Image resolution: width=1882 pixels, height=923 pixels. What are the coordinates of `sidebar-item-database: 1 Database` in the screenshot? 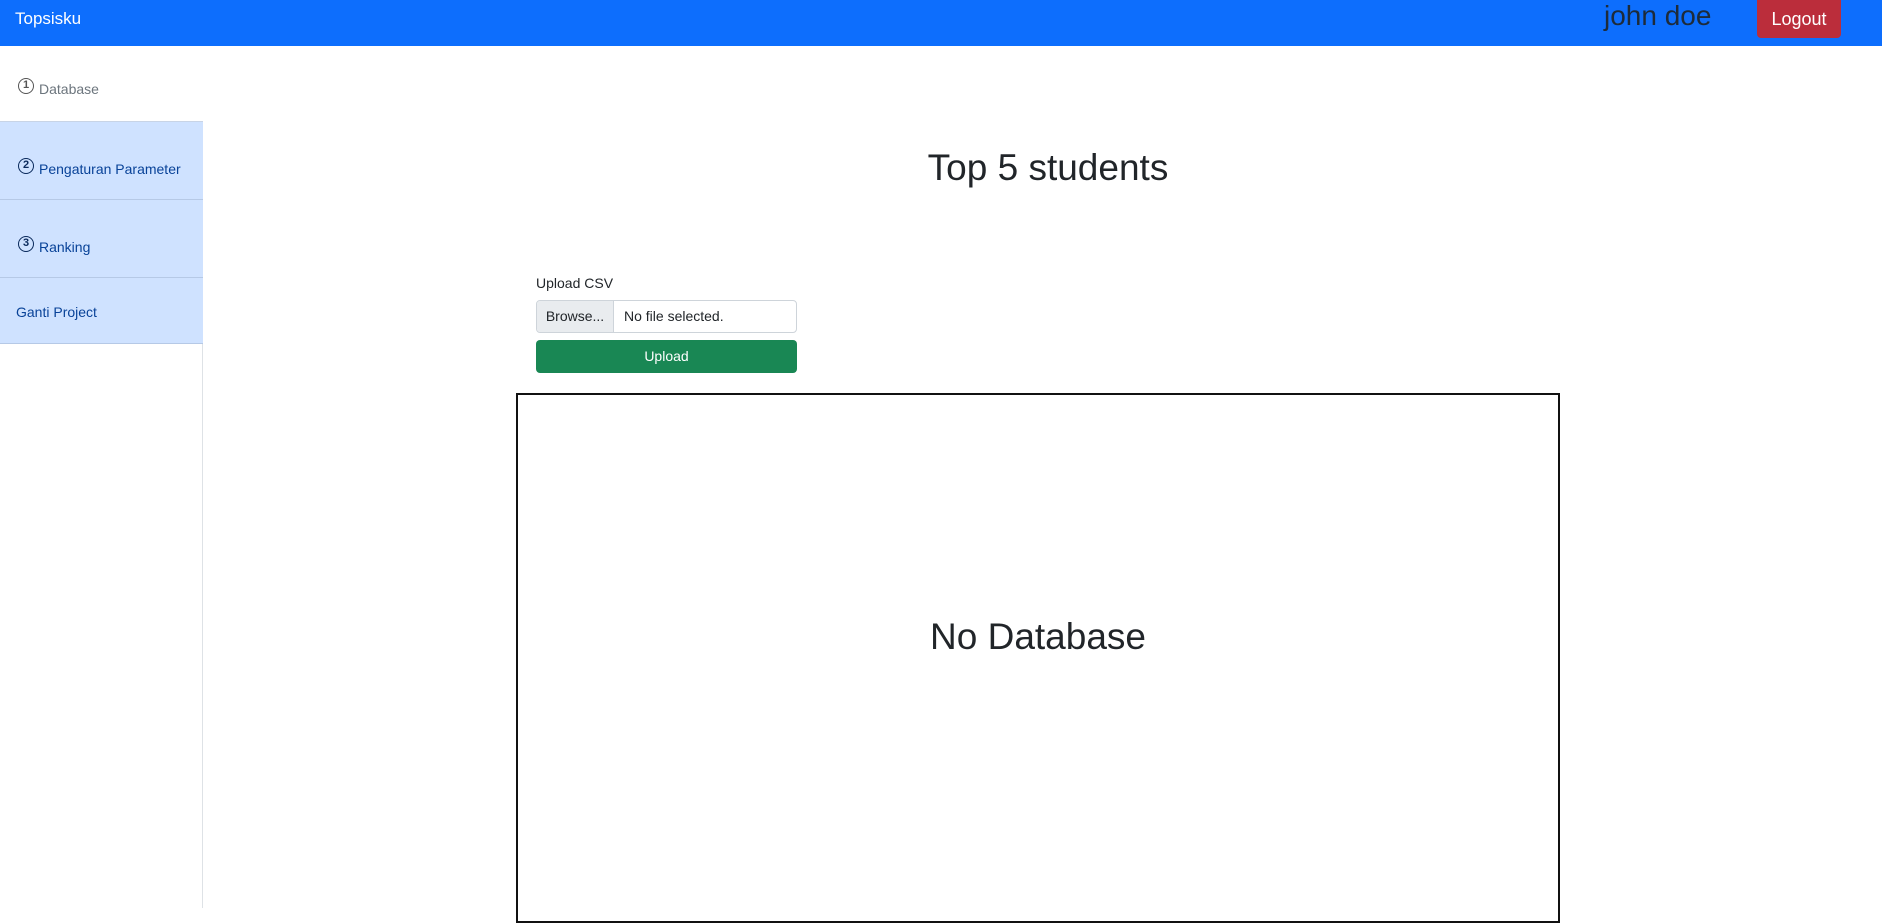 It's located at (101, 84).